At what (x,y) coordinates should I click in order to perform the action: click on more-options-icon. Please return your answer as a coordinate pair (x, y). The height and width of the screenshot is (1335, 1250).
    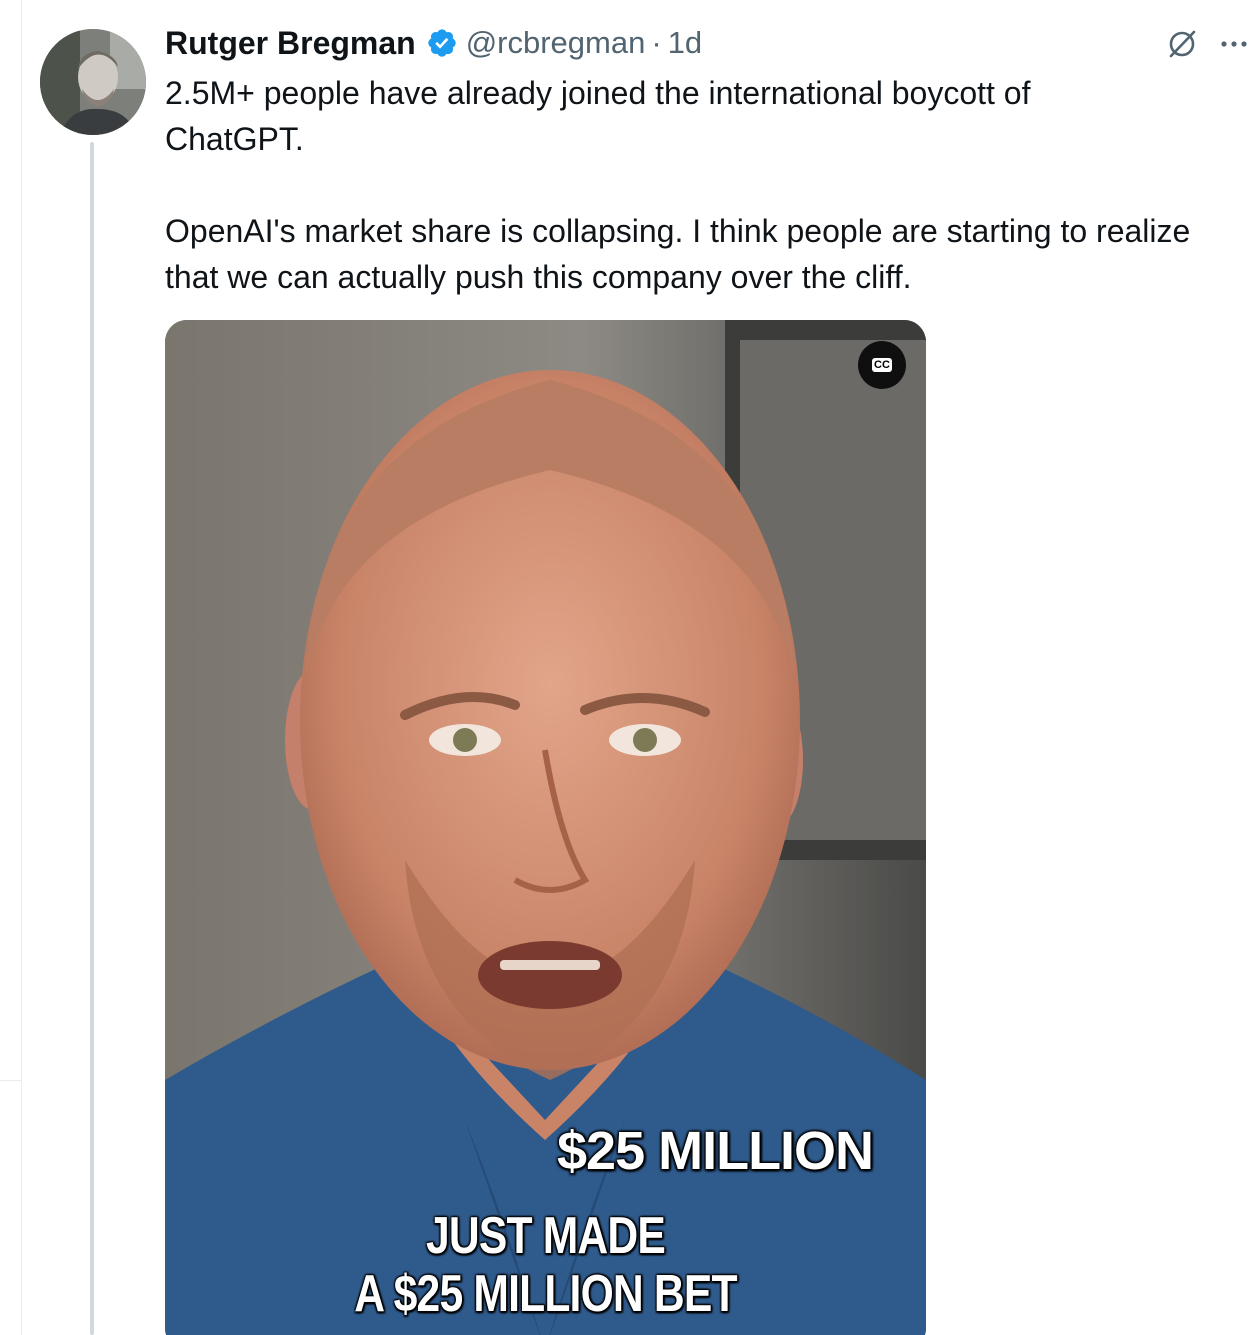
    Looking at the image, I should click on (1234, 44).